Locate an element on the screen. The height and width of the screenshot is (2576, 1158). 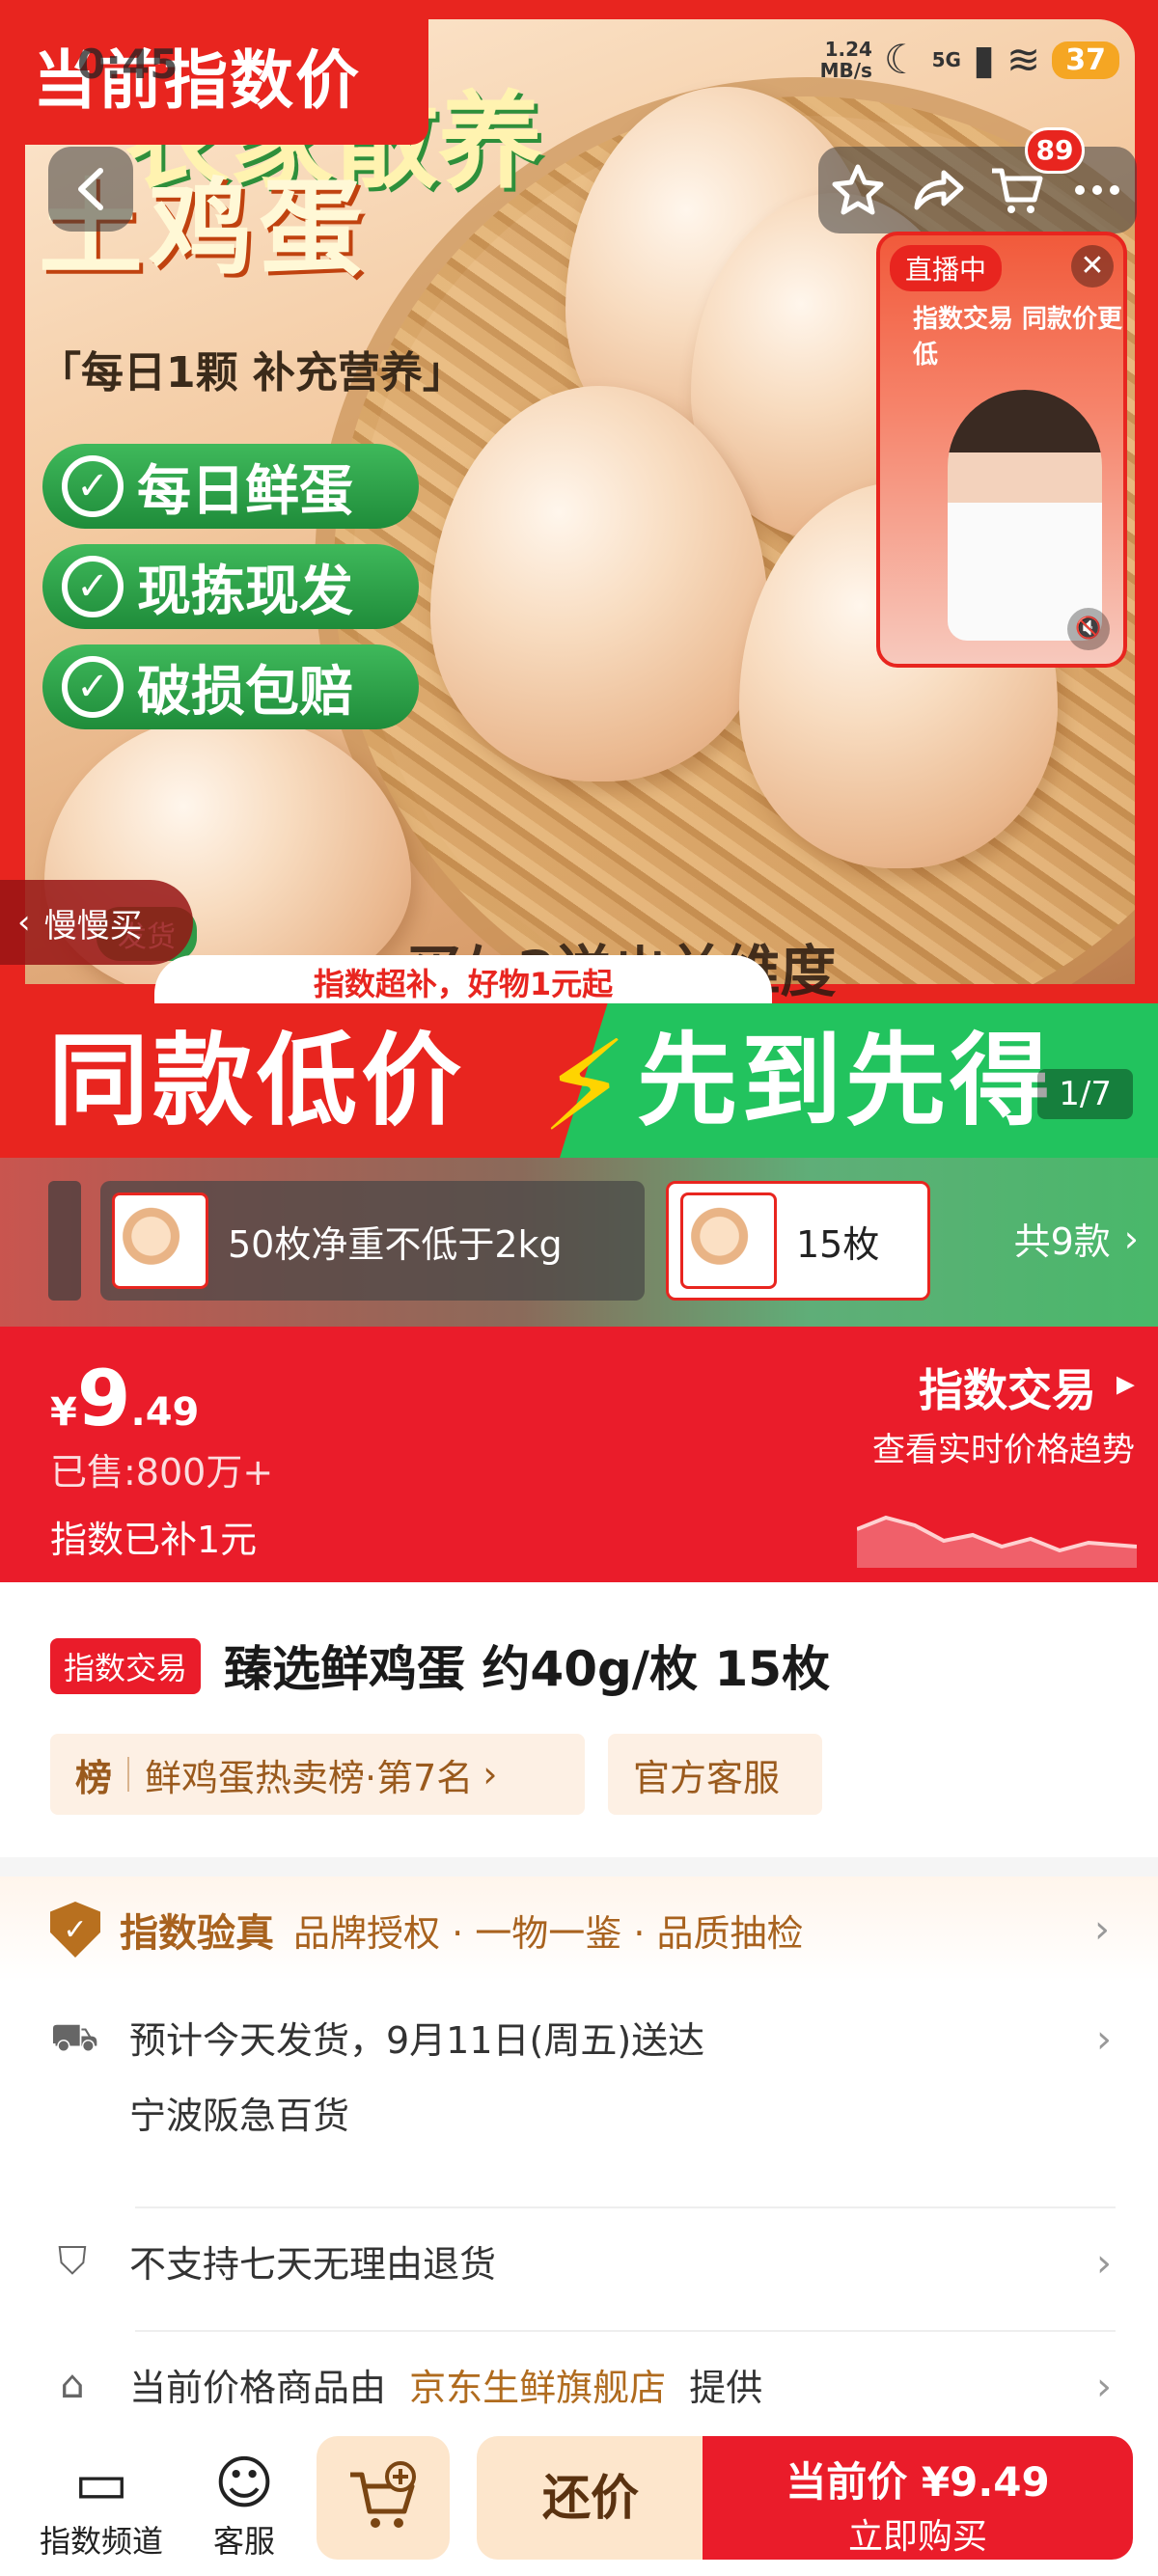
divider is located at coordinates (625, 2207).